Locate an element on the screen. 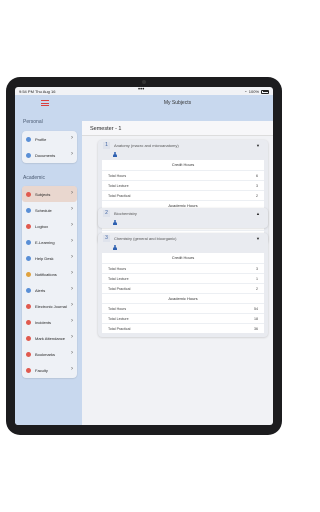 Image resolution: width=320 pixels, height=512 pixels. sidebar-item-label: Notifications is located at coordinates (46, 274).